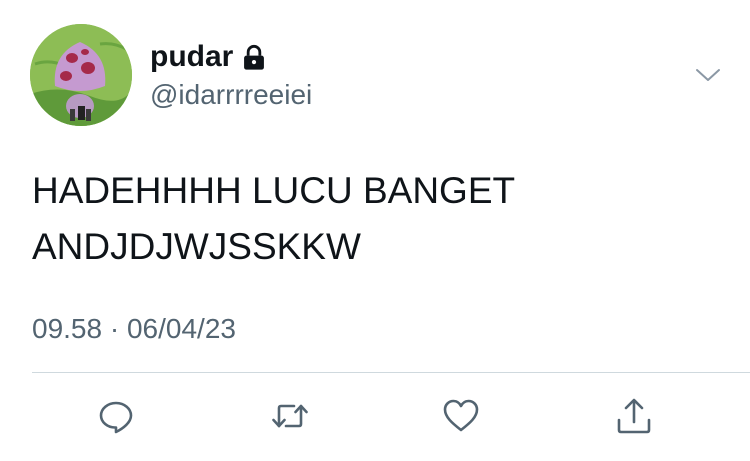  What do you see at coordinates (254, 57) in the screenshot?
I see `lock-icon` at bounding box center [254, 57].